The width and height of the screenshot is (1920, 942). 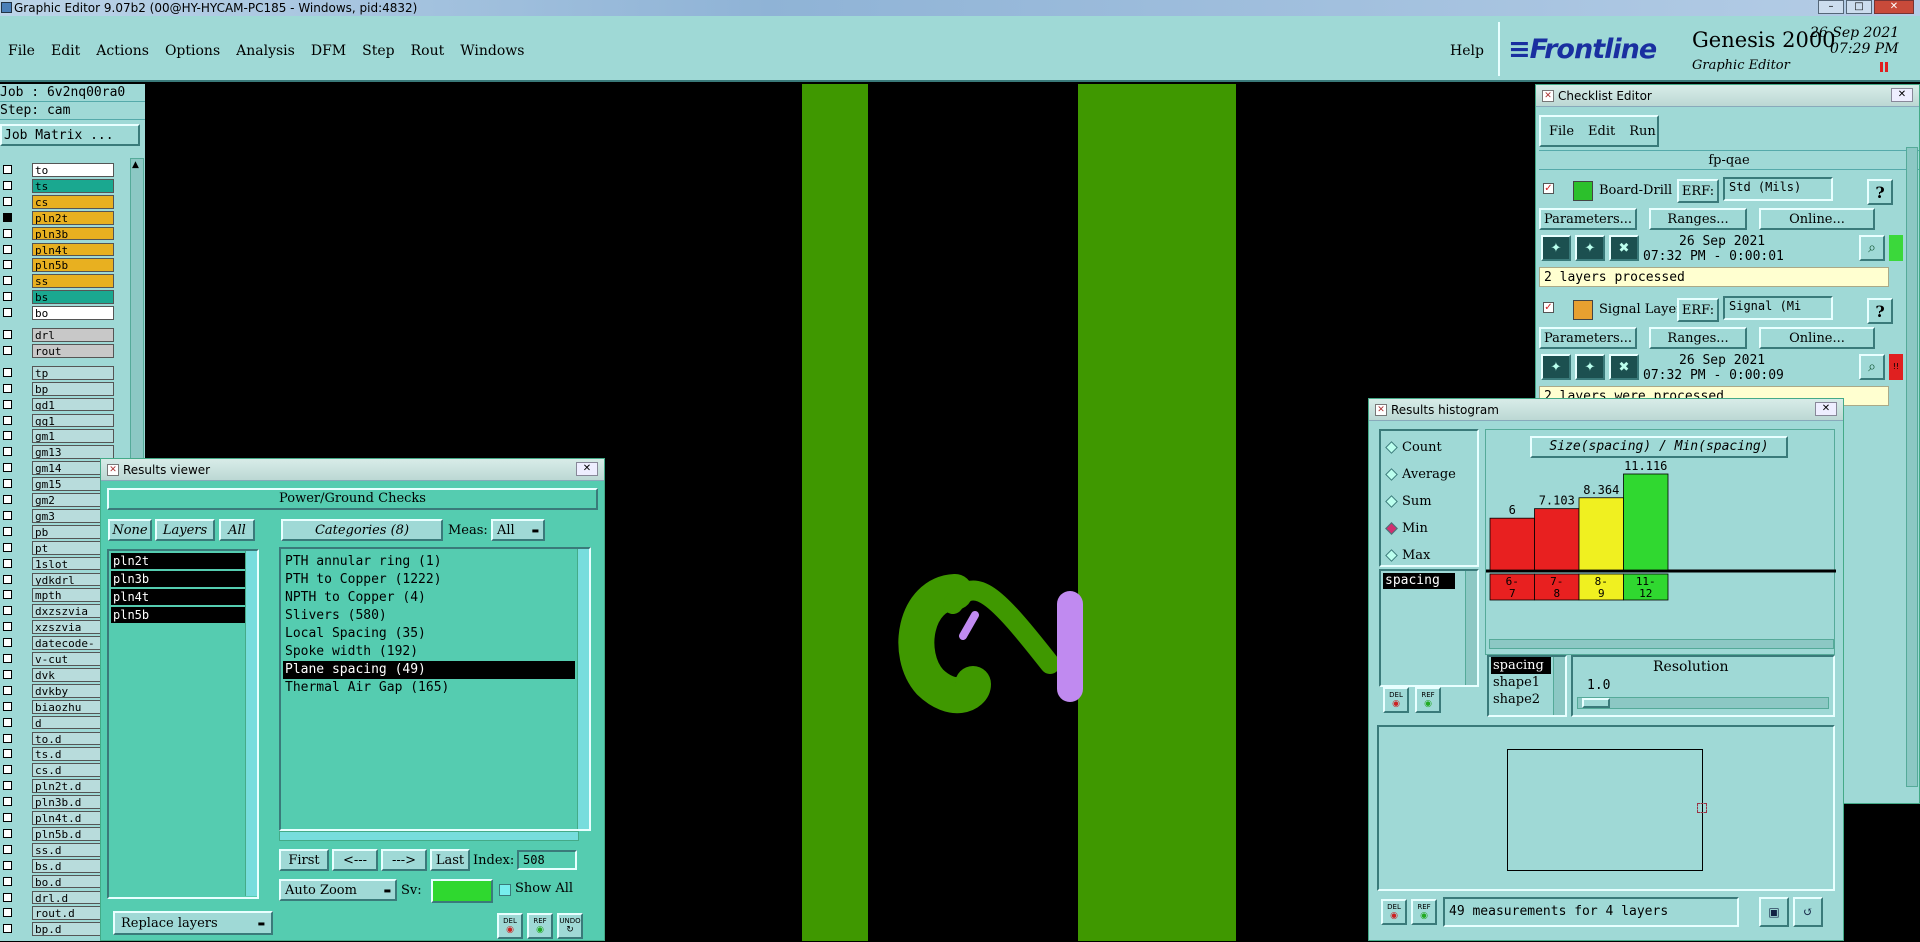 I want to click on preview-ref-icon: REF ◉, so click(x=1424, y=912).